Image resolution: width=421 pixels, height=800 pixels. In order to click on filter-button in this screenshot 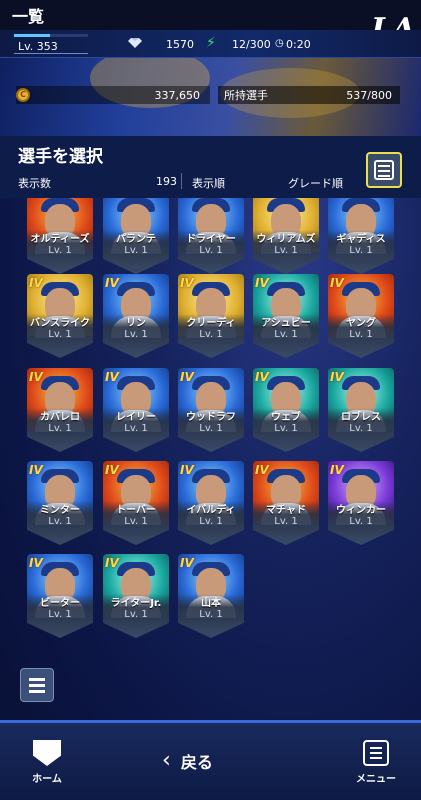, I will do `click(384, 170)`.